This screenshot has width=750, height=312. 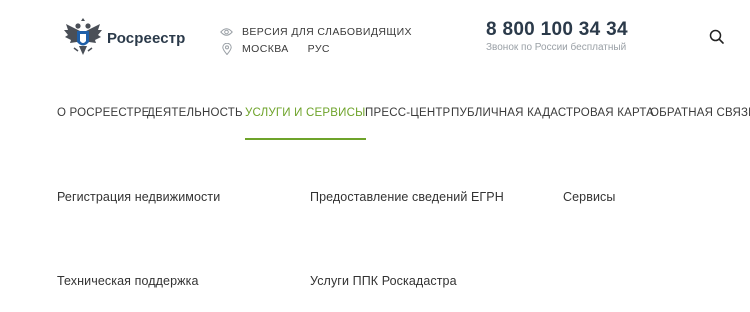 What do you see at coordinates (407, 123) in the screenshot?
I see `nav-item-press-center: ПРЕСС-ЦЕНТР` at bounding box center [407, 123].